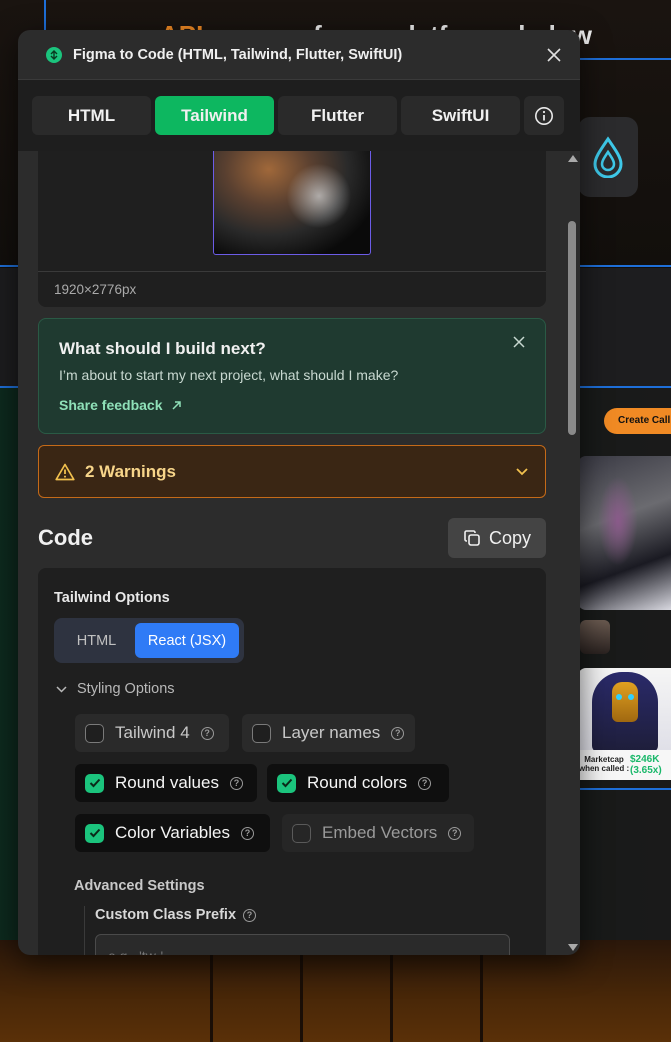 The height and width of the screenshot is (1042, 671). Describe the element at coordinates (646, 770) in the screenshot. I see `marketcap-change: (3.65x)` at that location.